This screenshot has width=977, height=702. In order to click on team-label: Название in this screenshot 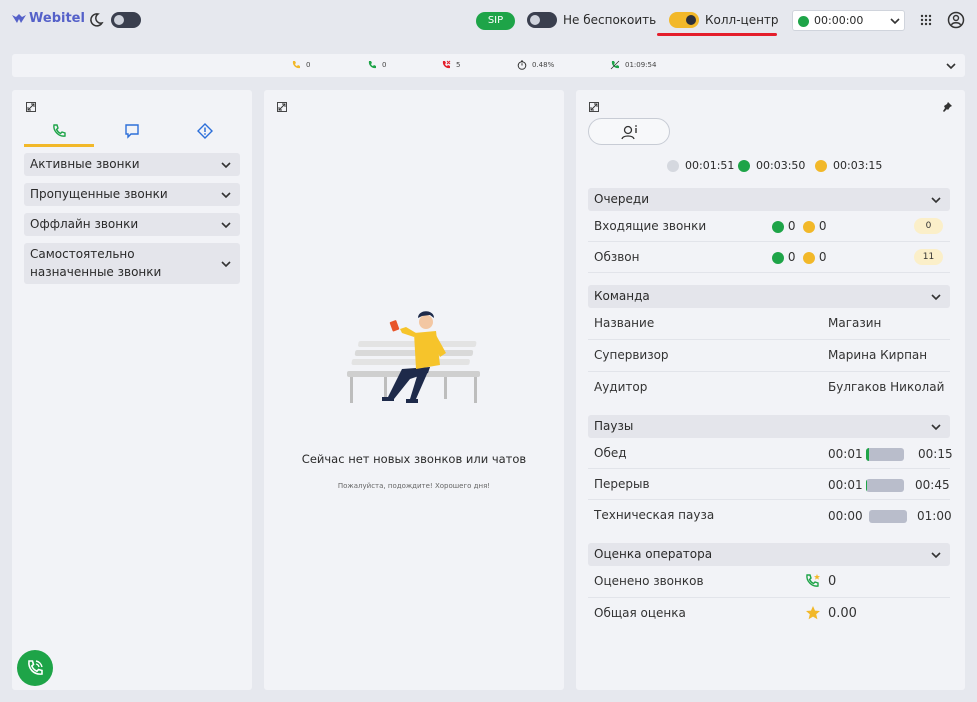, I will do `click(624, 323)`.